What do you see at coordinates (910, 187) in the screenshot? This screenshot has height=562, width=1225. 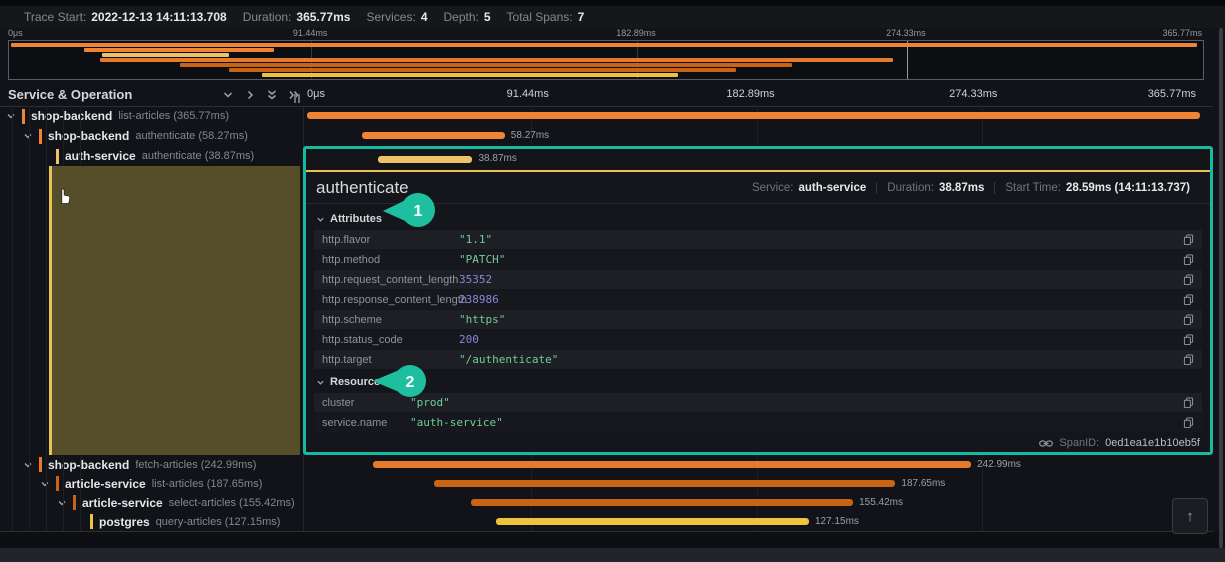 I see `meta-label: Duration:` at bounding box center [910, 187].